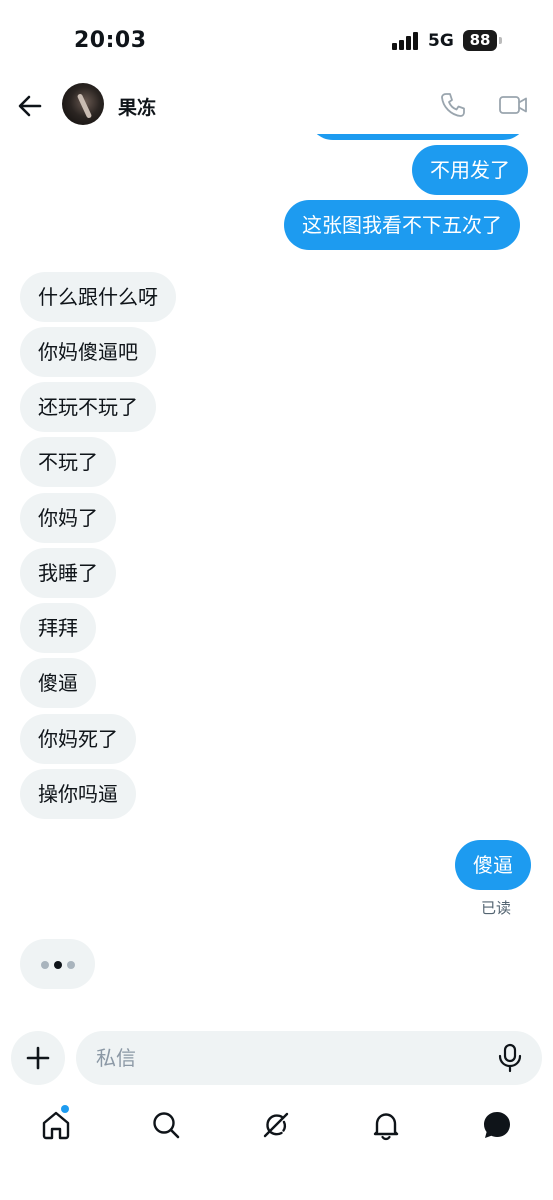 The height and width of the screenshot is (1200, 553). I want to click on video-call-icon, so click(513, 105).